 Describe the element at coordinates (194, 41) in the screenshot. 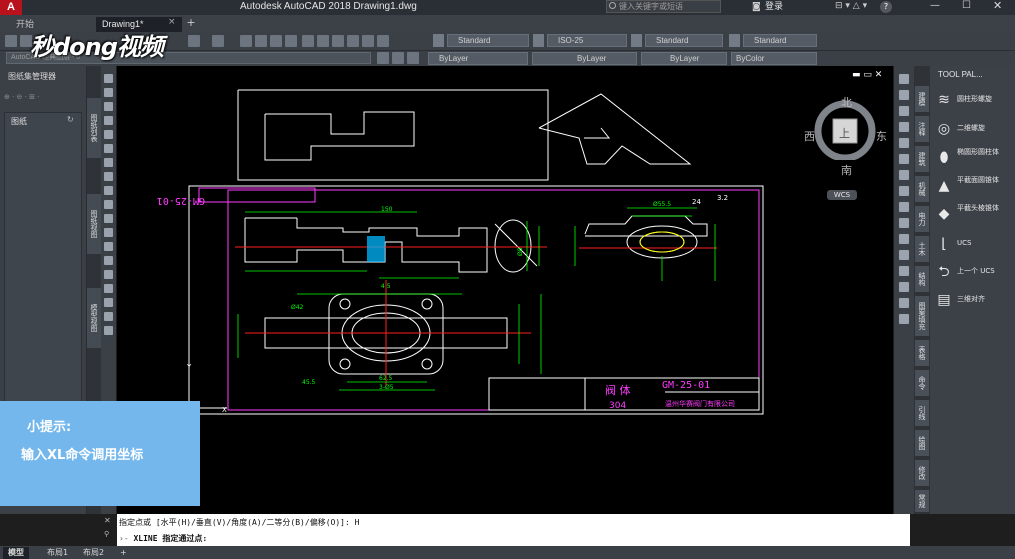

I see `undo-icon` at that location.